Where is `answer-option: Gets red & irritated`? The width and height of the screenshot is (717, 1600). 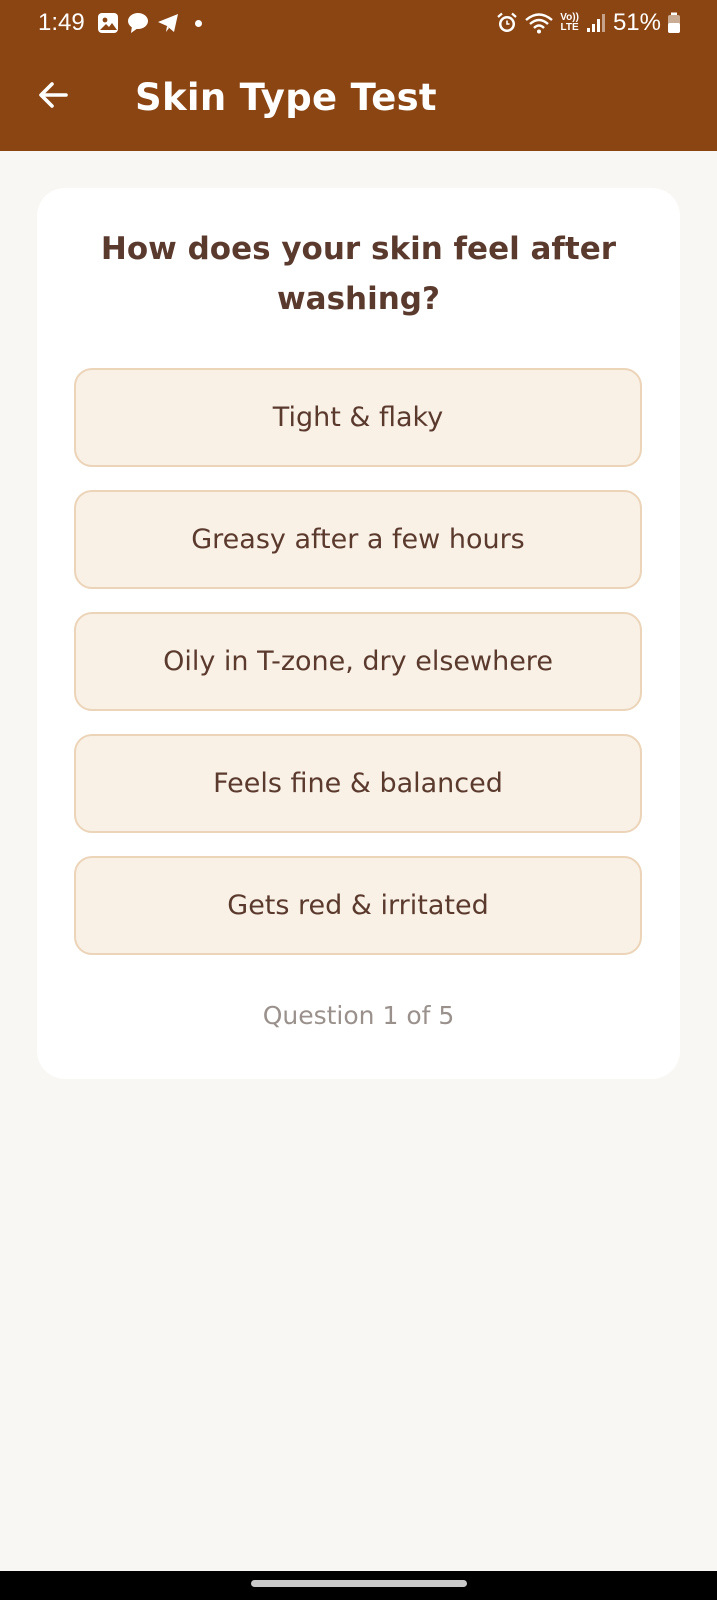
answer-option: Gets red & irritated is located at coordinates (358, 905).